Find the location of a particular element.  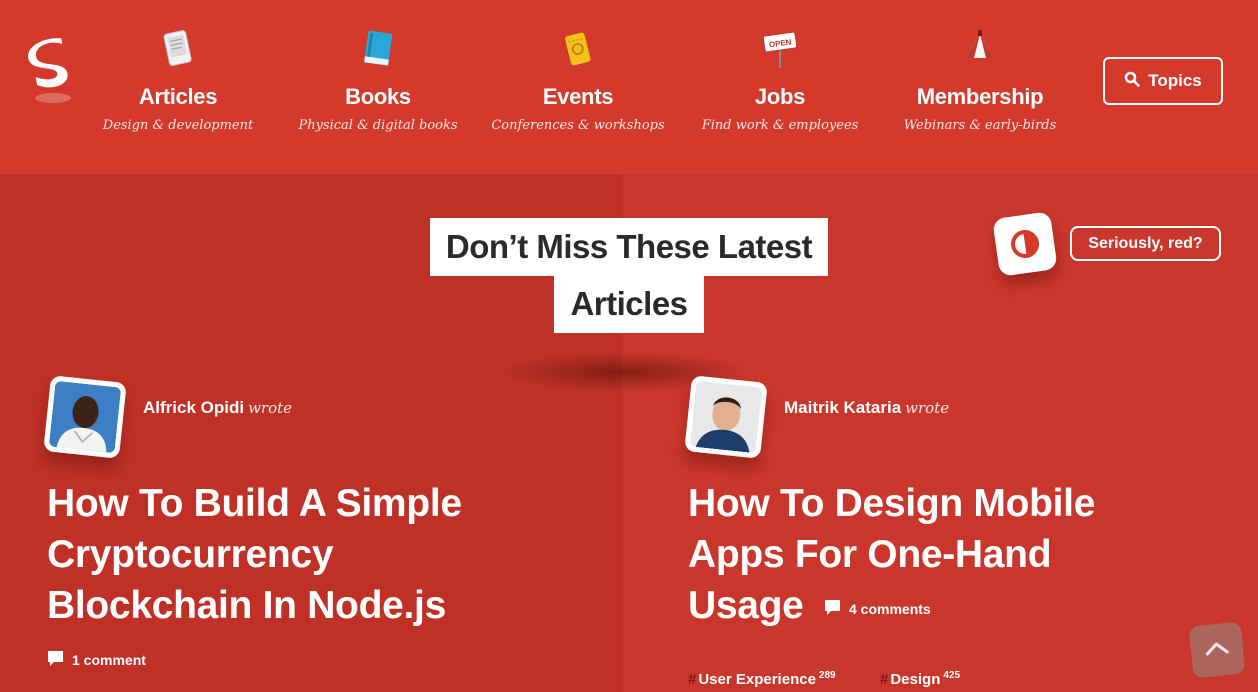

comments-link: 4 comments is located at coordinates (877, 609).